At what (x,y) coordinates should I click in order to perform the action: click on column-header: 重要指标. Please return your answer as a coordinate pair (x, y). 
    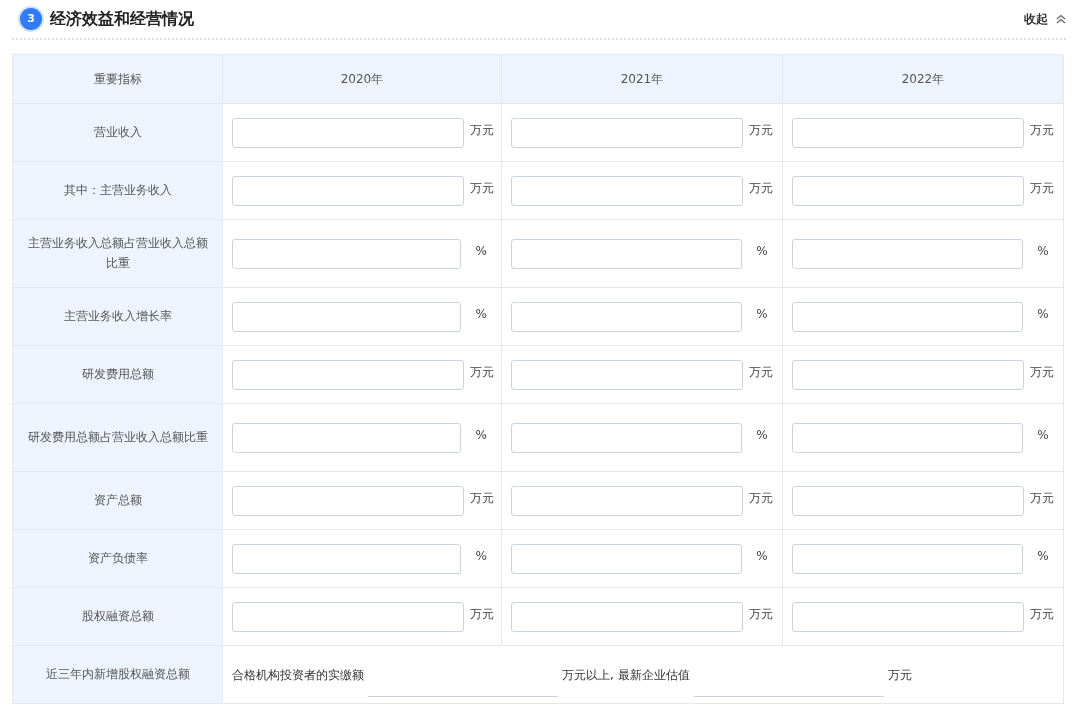
    Looking at the image, I should click on (118, 79).